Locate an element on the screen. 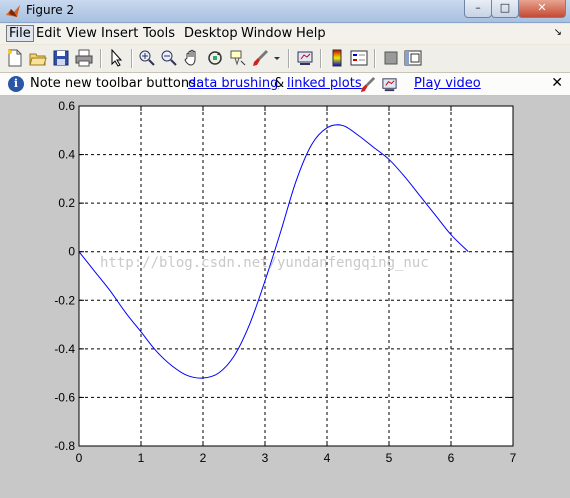 Image resolution: width=570 pixels, height=498 pixels. y-tick-label: 0.4 is located at coordinates (66, 155).